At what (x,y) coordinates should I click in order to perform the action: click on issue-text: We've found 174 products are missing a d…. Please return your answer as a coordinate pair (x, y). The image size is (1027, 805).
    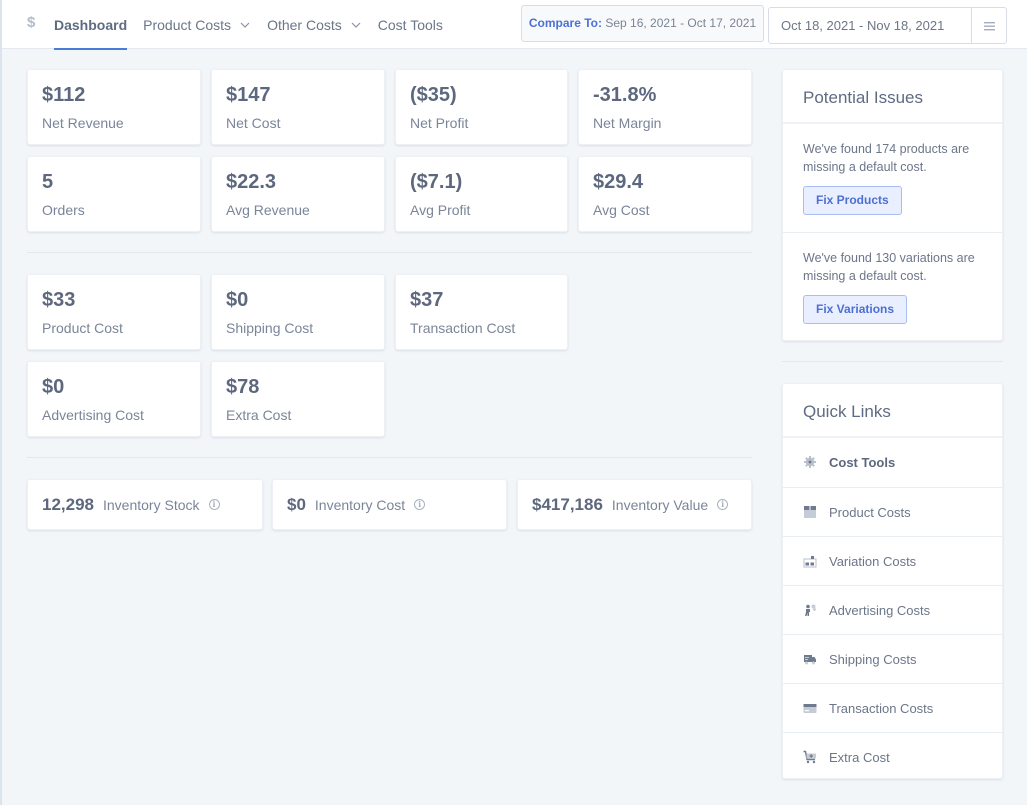
    Looking at the image, I should click on (886, 158).